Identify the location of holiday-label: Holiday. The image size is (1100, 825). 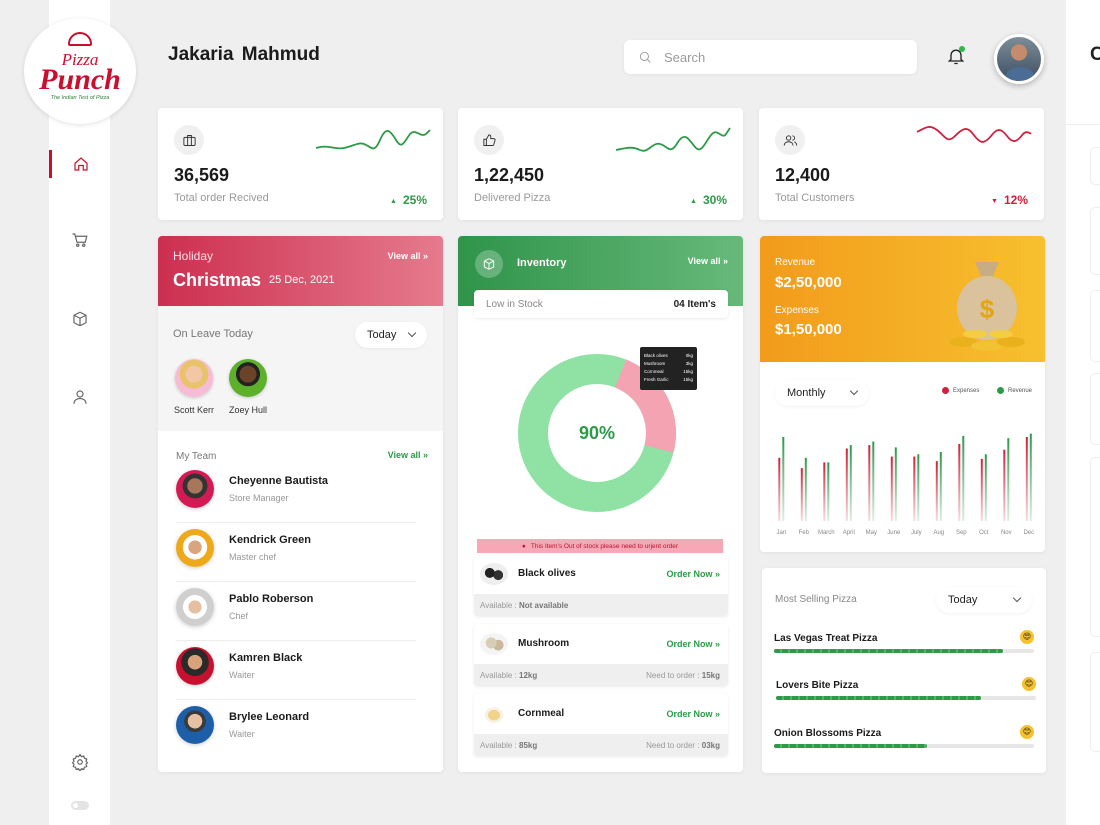
(193, 256).